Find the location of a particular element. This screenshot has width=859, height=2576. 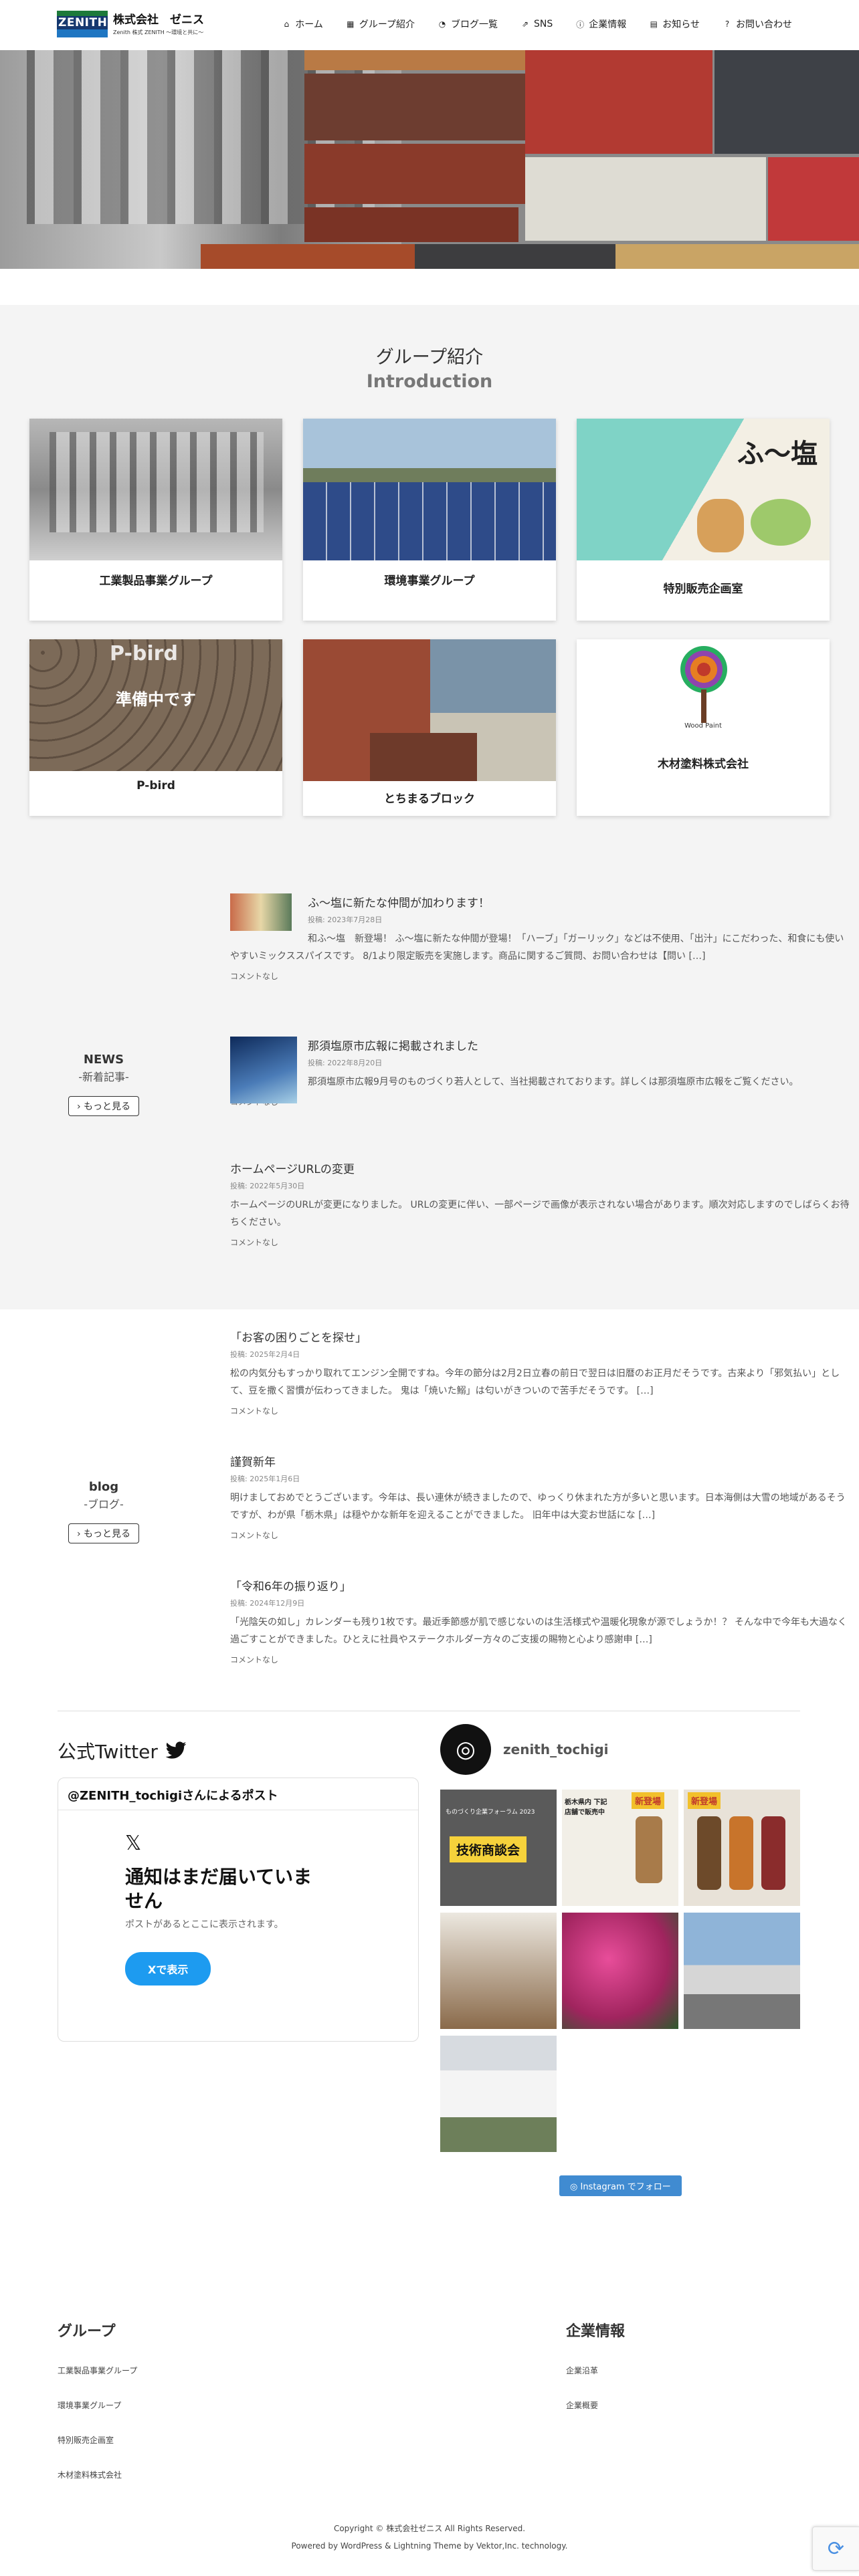

card-pbird: P-bird 準備中です P-bird is located at coordinates (155, 727).